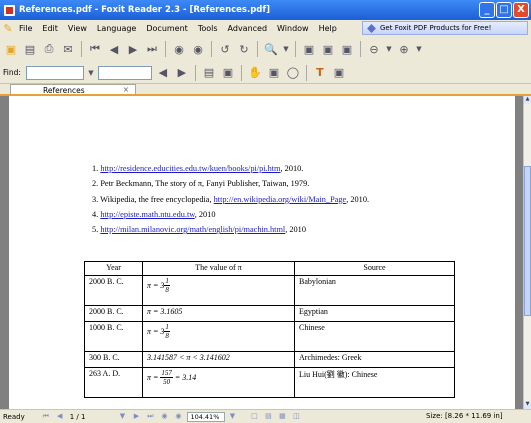 The image size is (531, 423). What do you see at coordinates (179, 49) in the screenshot?
I see `back-icon: ◉` at bounding box center [179, 49].